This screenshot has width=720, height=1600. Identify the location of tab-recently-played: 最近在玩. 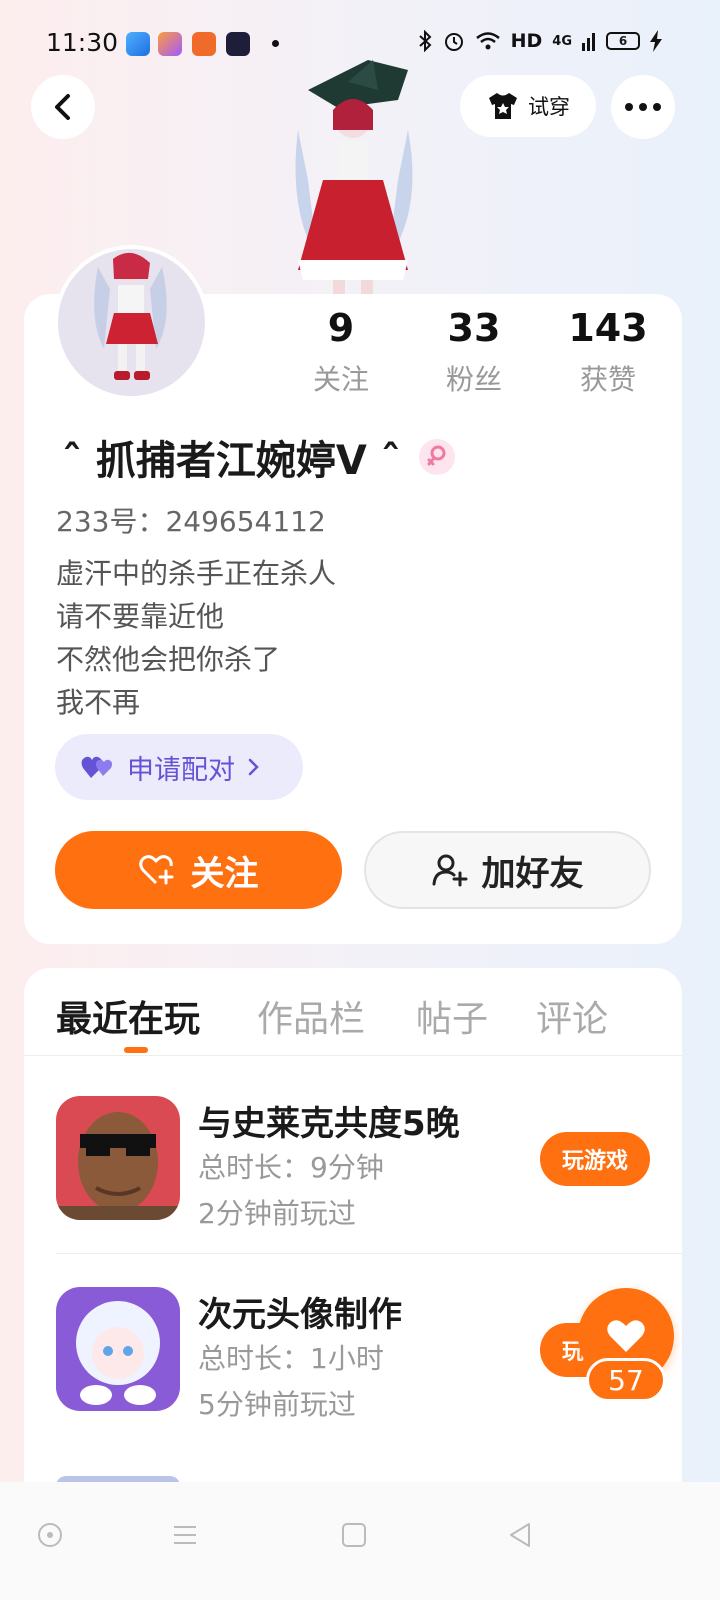
(128, 1016).